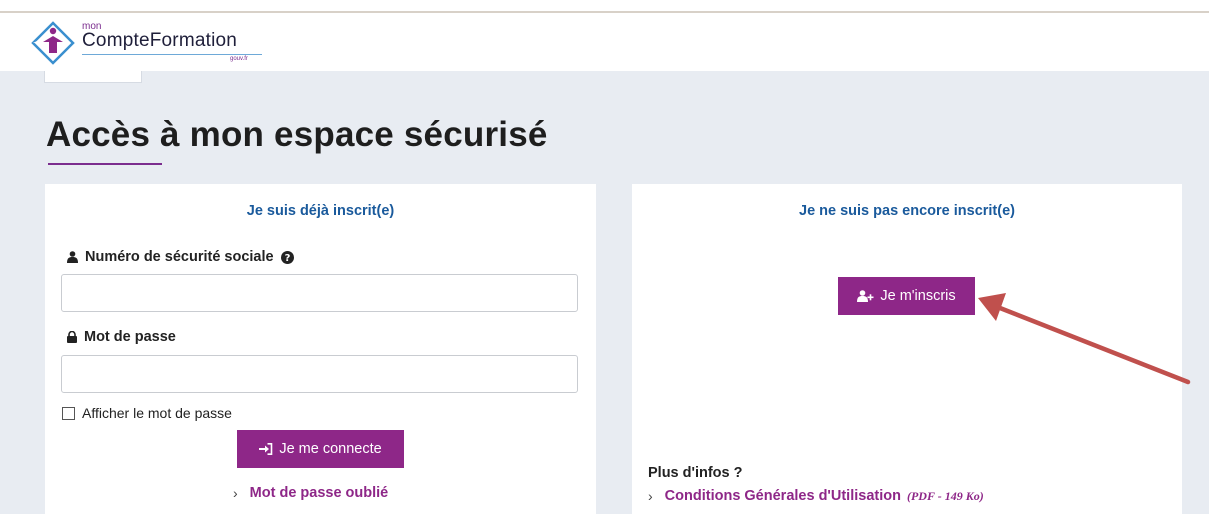 This screenshot has height=514, width=1209. I want to click on password-label-text: Mot de passe, so click(130, 337).